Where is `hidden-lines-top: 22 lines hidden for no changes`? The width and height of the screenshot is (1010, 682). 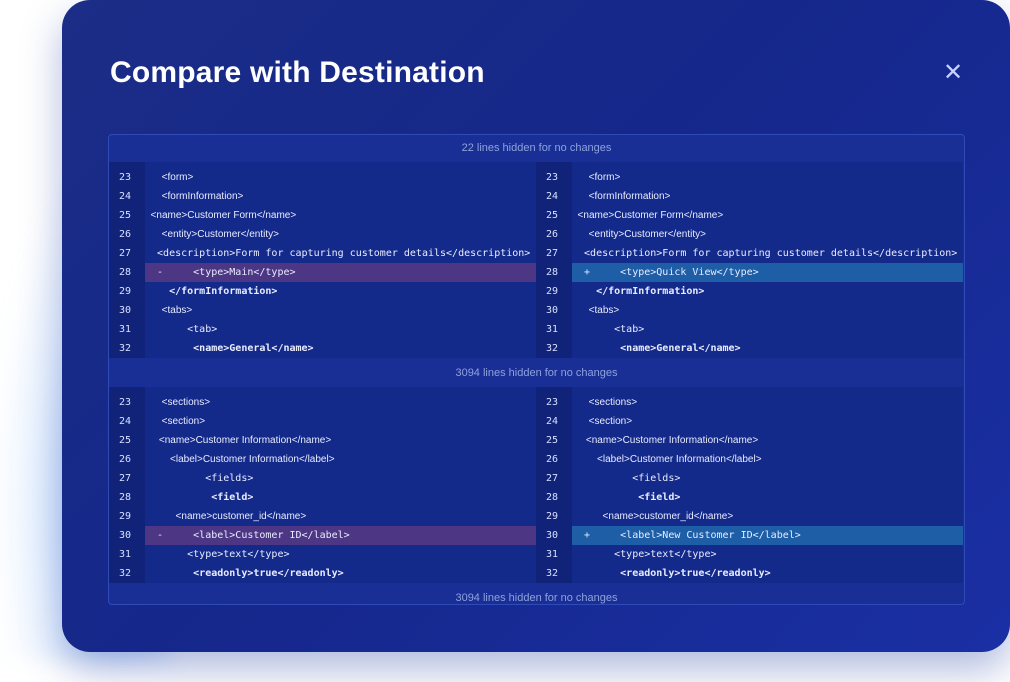 hidden-lines-top: 22 lines hidden for no changes is located at coordinates (536, 148).